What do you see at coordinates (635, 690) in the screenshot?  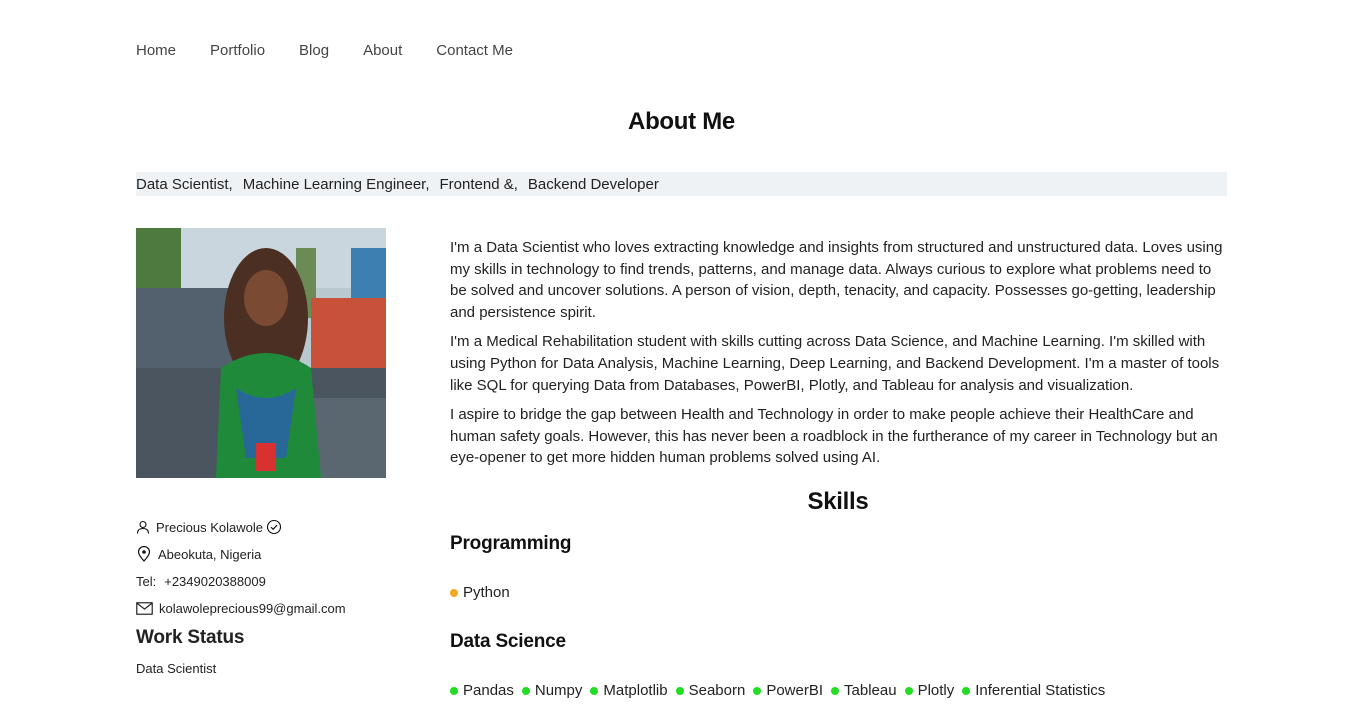 I see `skill-label: Matplotlib` at bounding box center [635, 690].